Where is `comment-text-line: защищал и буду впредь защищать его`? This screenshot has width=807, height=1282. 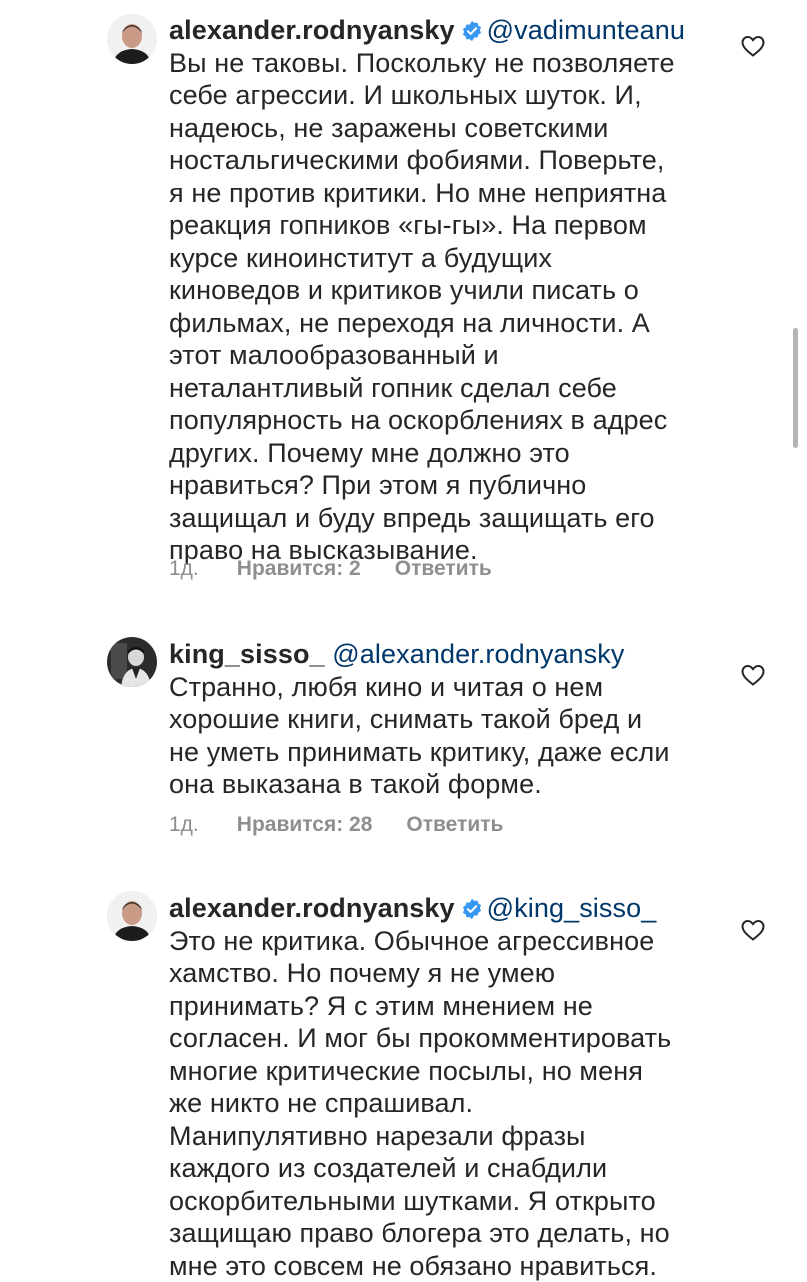
comment-text-line: защищал и буду впредь защищать его is located at coordinates (449, 518).